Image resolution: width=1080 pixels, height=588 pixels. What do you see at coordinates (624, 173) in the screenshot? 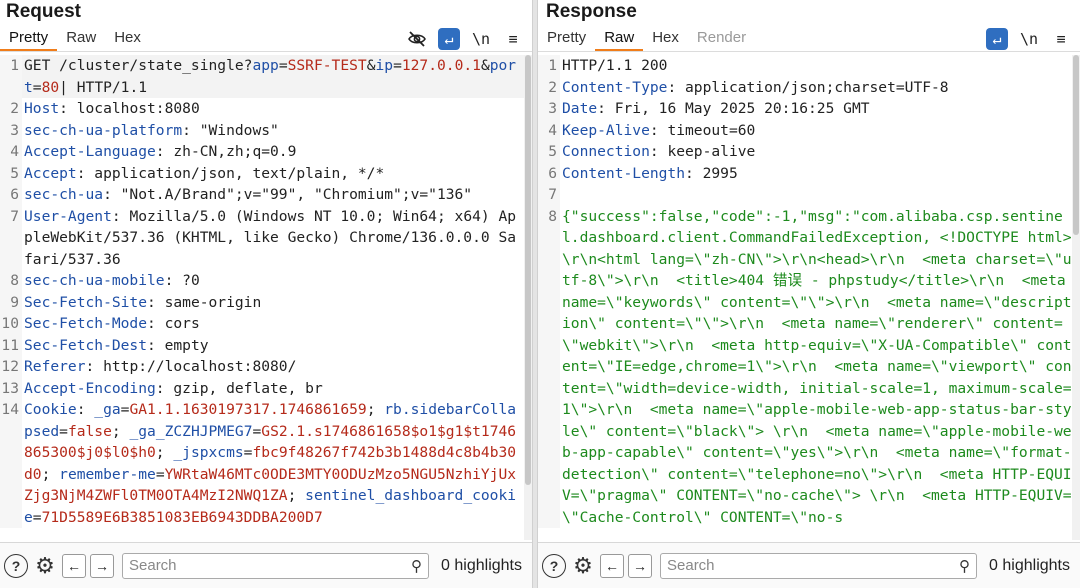
I see `code-token: Content-Length` at bounding box center [624, 173].